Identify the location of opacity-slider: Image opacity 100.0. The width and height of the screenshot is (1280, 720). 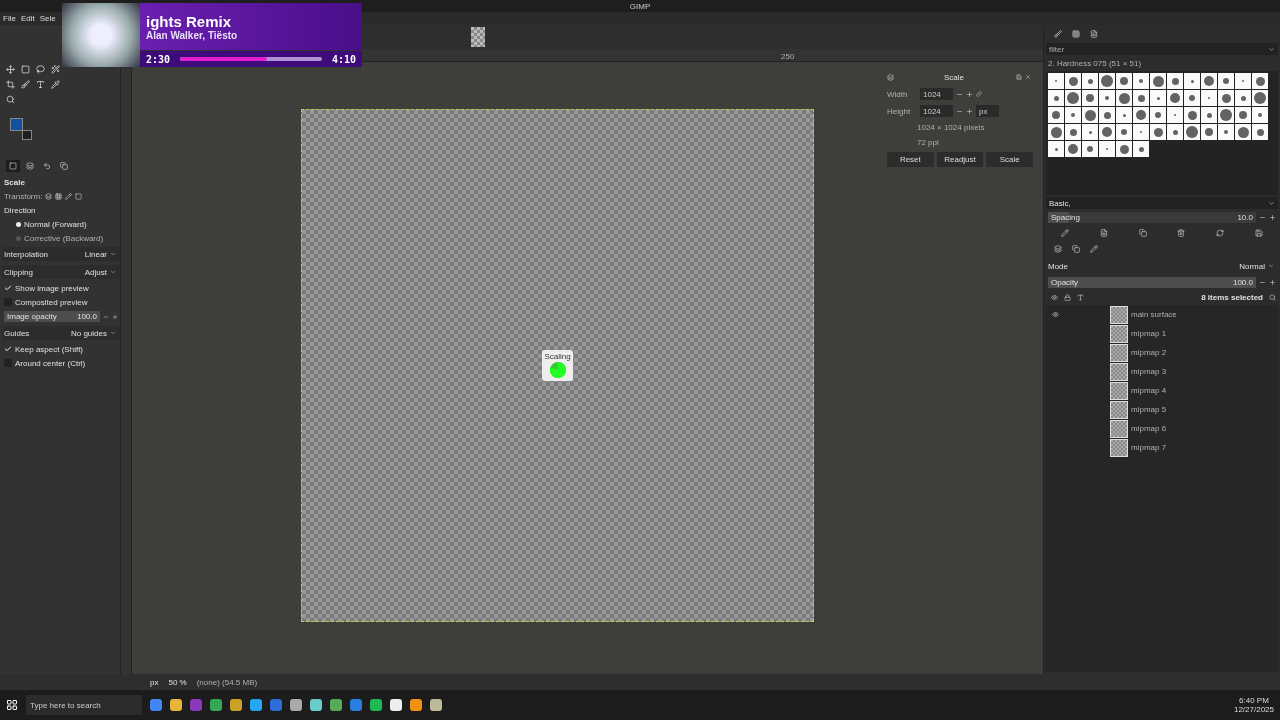
(52, 316).